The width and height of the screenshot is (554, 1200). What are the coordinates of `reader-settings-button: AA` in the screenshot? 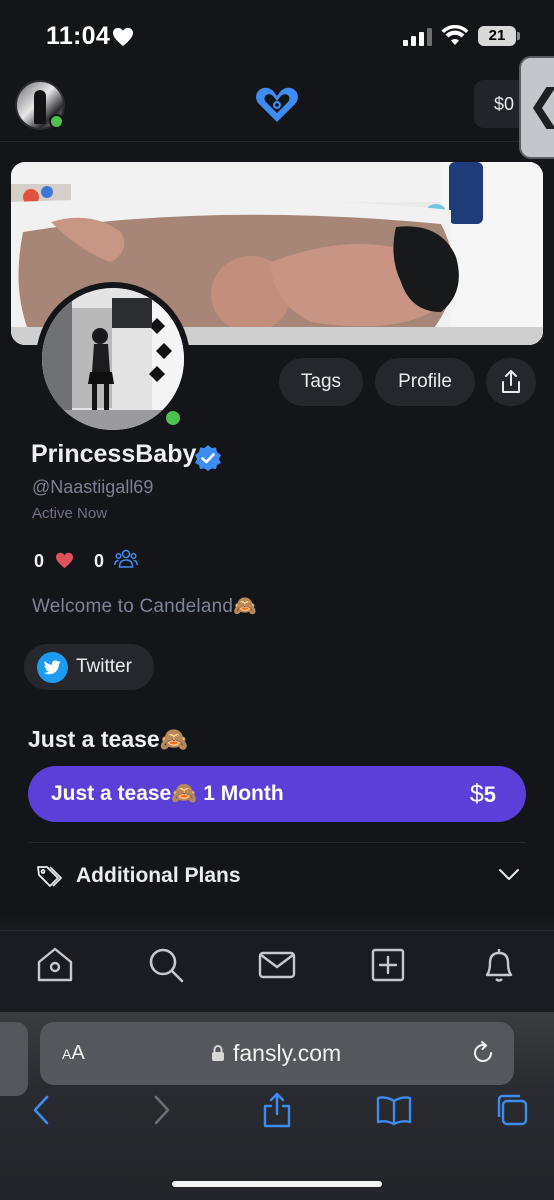 It's located at (73, 1053).